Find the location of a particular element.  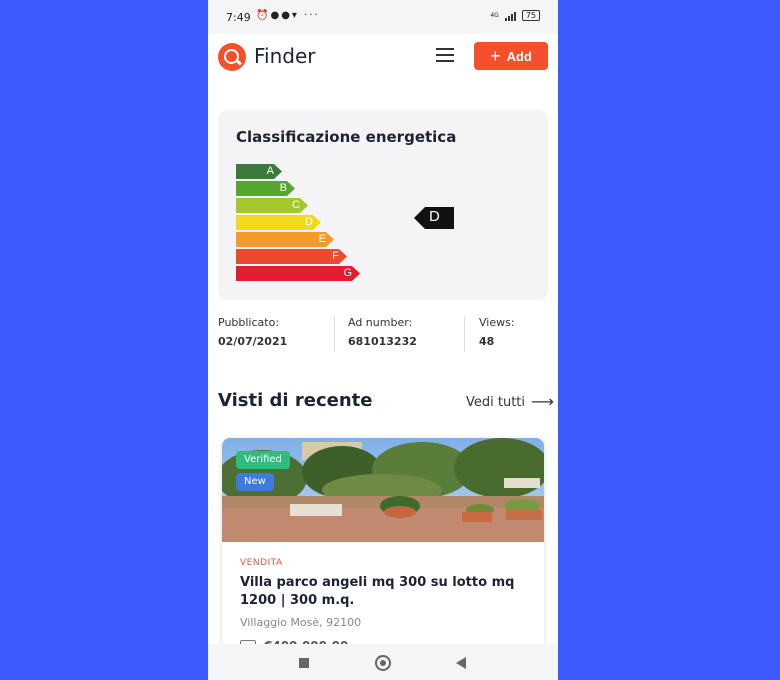

energy-class-label: D is located at coordinates (309, 222).